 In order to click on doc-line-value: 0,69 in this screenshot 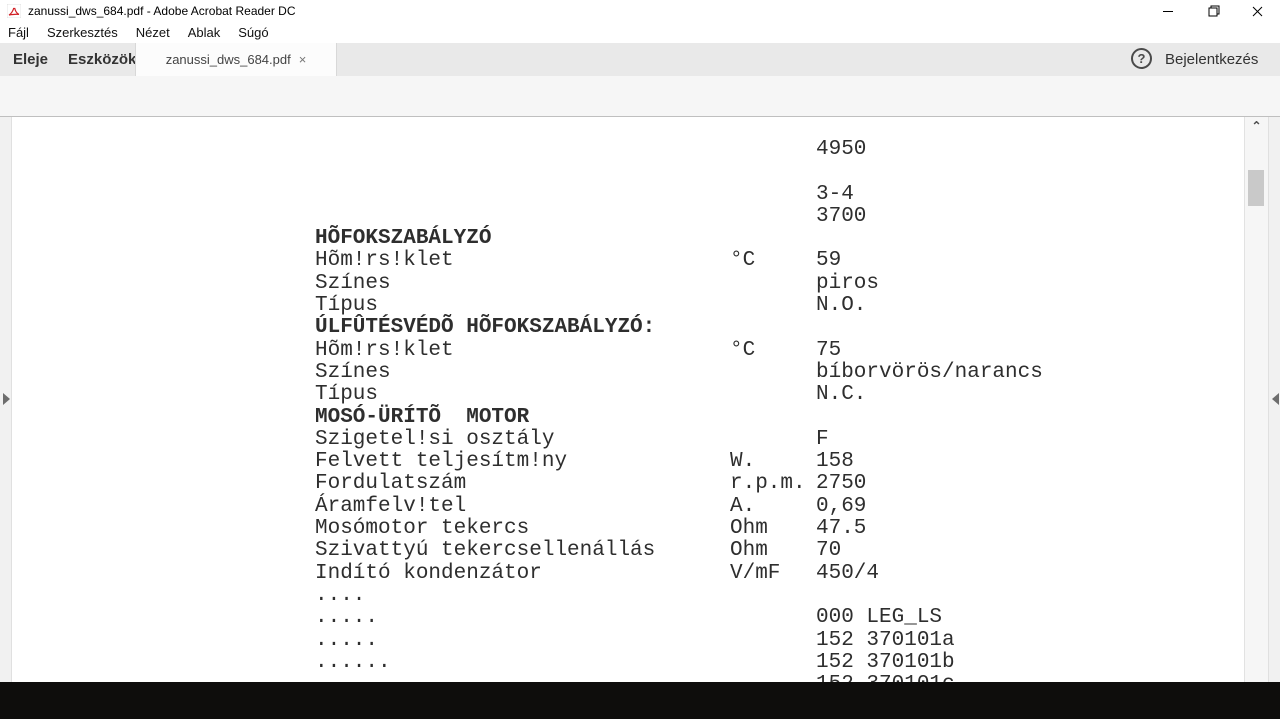, I will do `click(841, 506)`.